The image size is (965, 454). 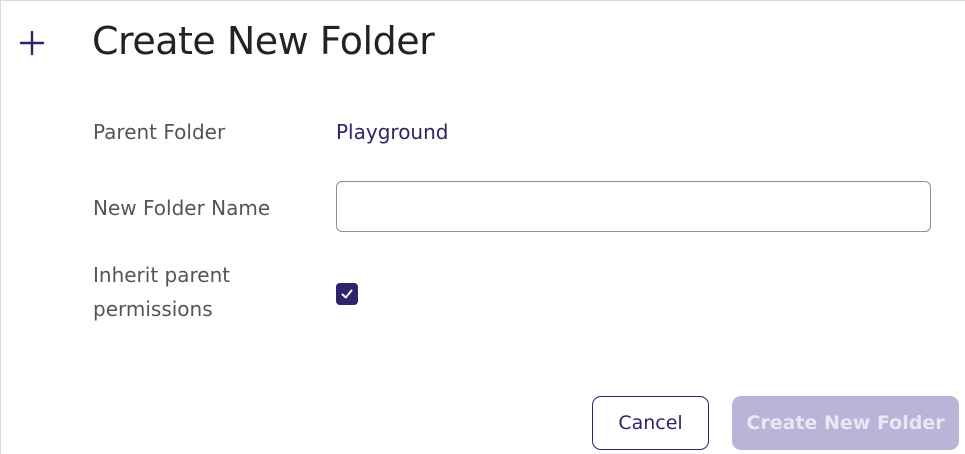 I want to click on inherit-permissions-label: Inherit parent permissions, so click(x=161, y=292).